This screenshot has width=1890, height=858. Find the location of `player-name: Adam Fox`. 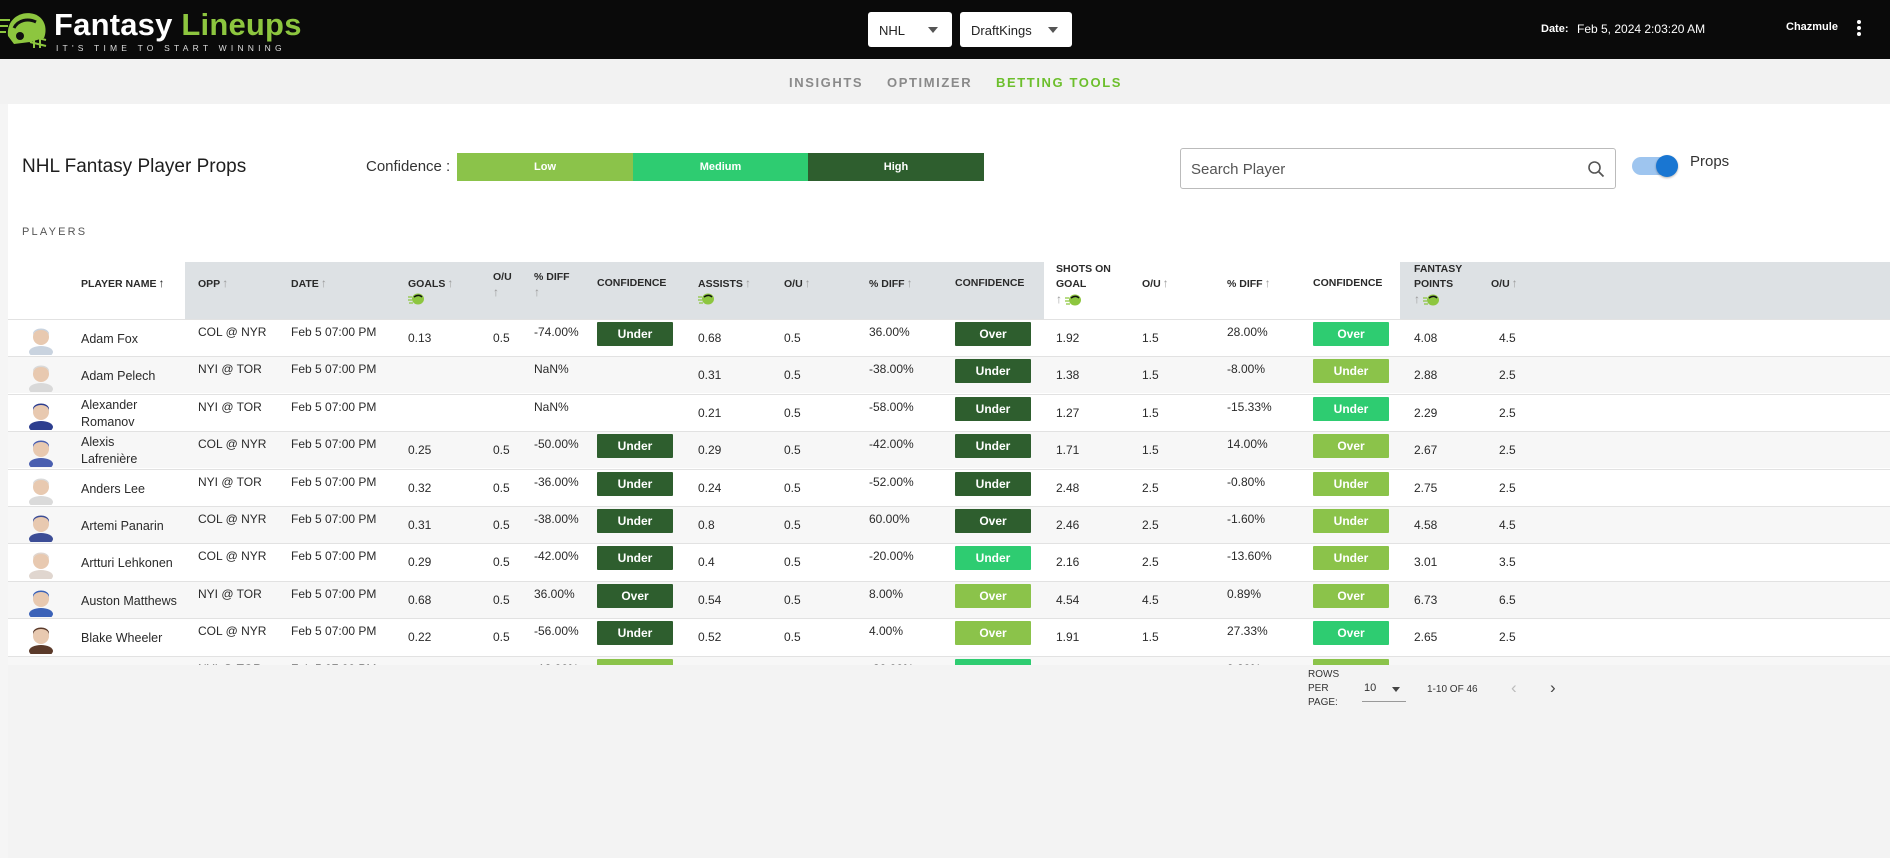

player-name: Adam Fox is located at coordinates (109, 339).